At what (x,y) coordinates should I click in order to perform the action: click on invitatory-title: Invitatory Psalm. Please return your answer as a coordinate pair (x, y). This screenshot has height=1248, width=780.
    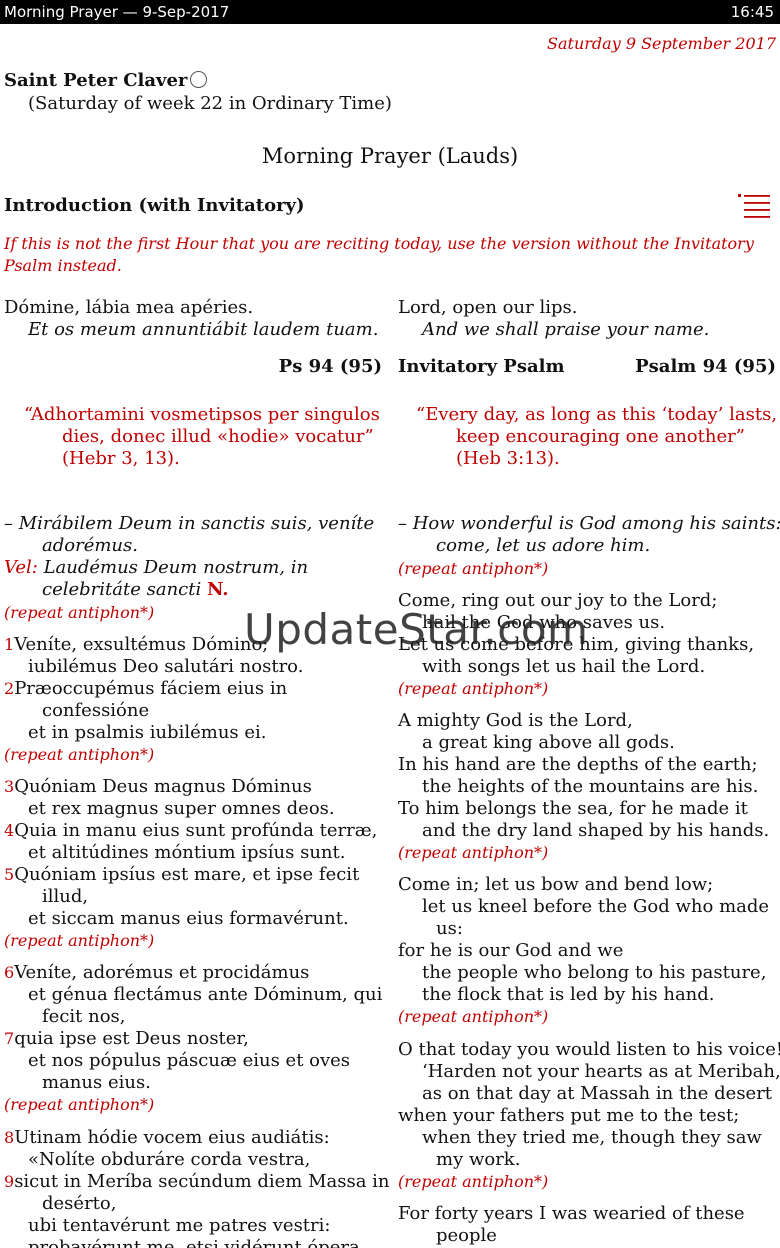
    Looking at the image, I should click on (481, 366).